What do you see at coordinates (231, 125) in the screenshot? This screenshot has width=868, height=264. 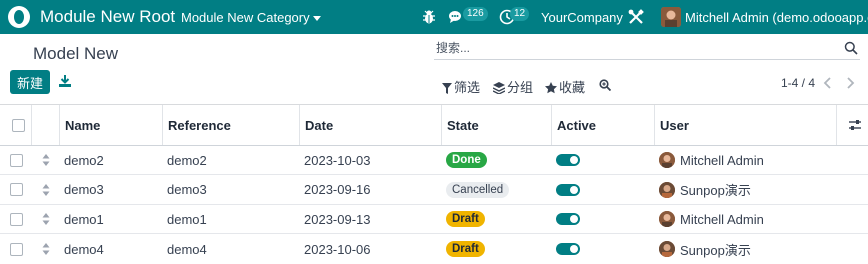 I see `column-header-reference: Reference` at bounding box center [231, 125].